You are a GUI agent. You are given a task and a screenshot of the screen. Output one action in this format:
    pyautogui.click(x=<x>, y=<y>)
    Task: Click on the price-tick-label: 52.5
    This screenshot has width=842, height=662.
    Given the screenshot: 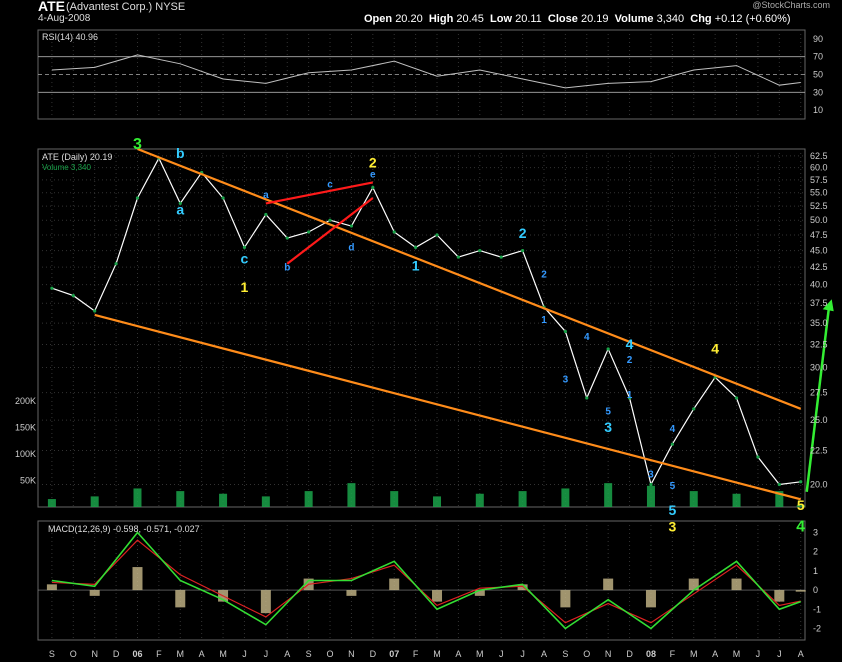 What is the action you would take?
    pyautogui.click(x=819, y=206)
    